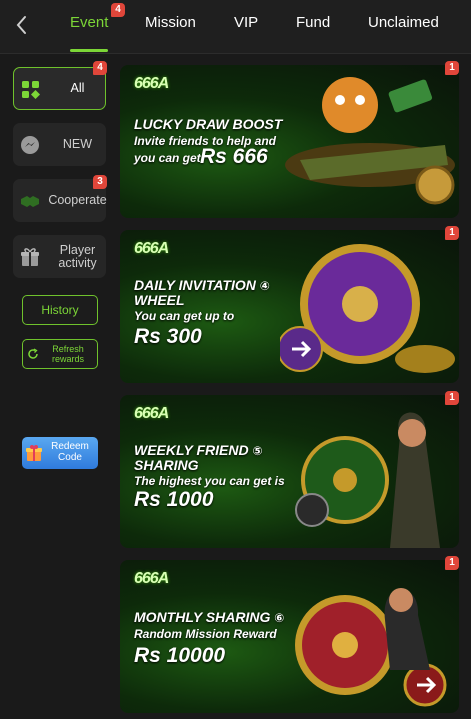 The width and height of the screenshot is (471, 719). Describe the element at coordinates (168, 336) in the screenshot. I see `banner-amount: Rs 300` at that location.